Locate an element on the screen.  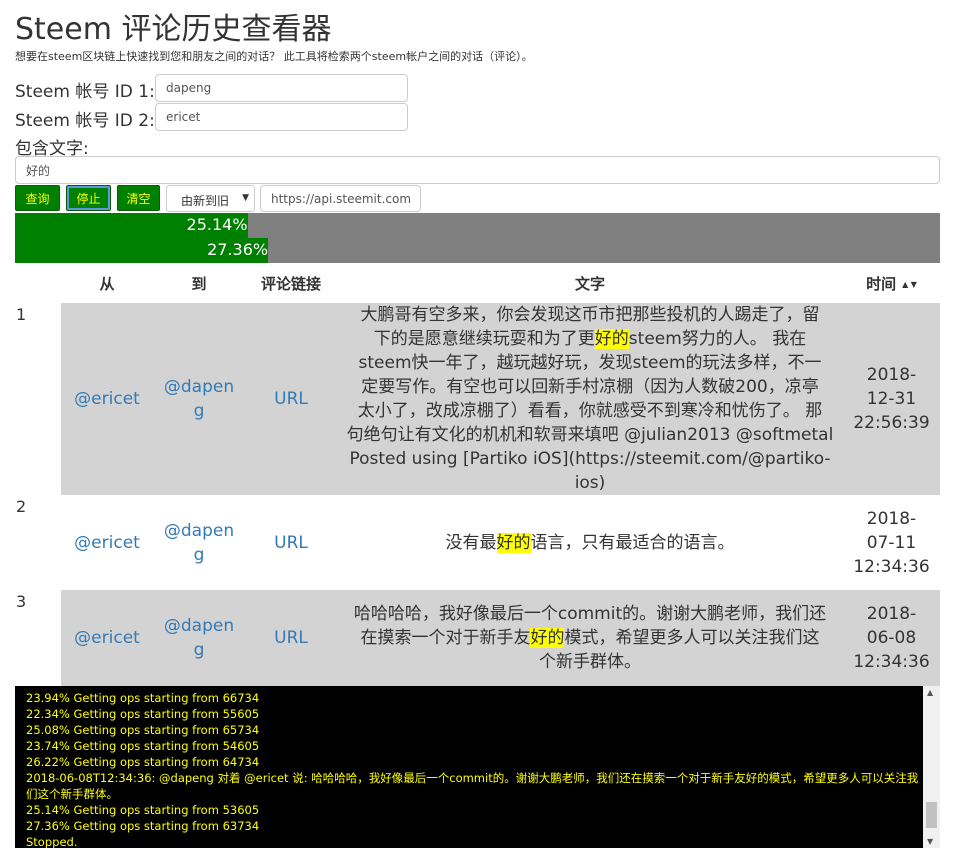
table-header: 从 到 评论链接 文字 时间 ▲ ▼ is located at coordinates (477, 283).